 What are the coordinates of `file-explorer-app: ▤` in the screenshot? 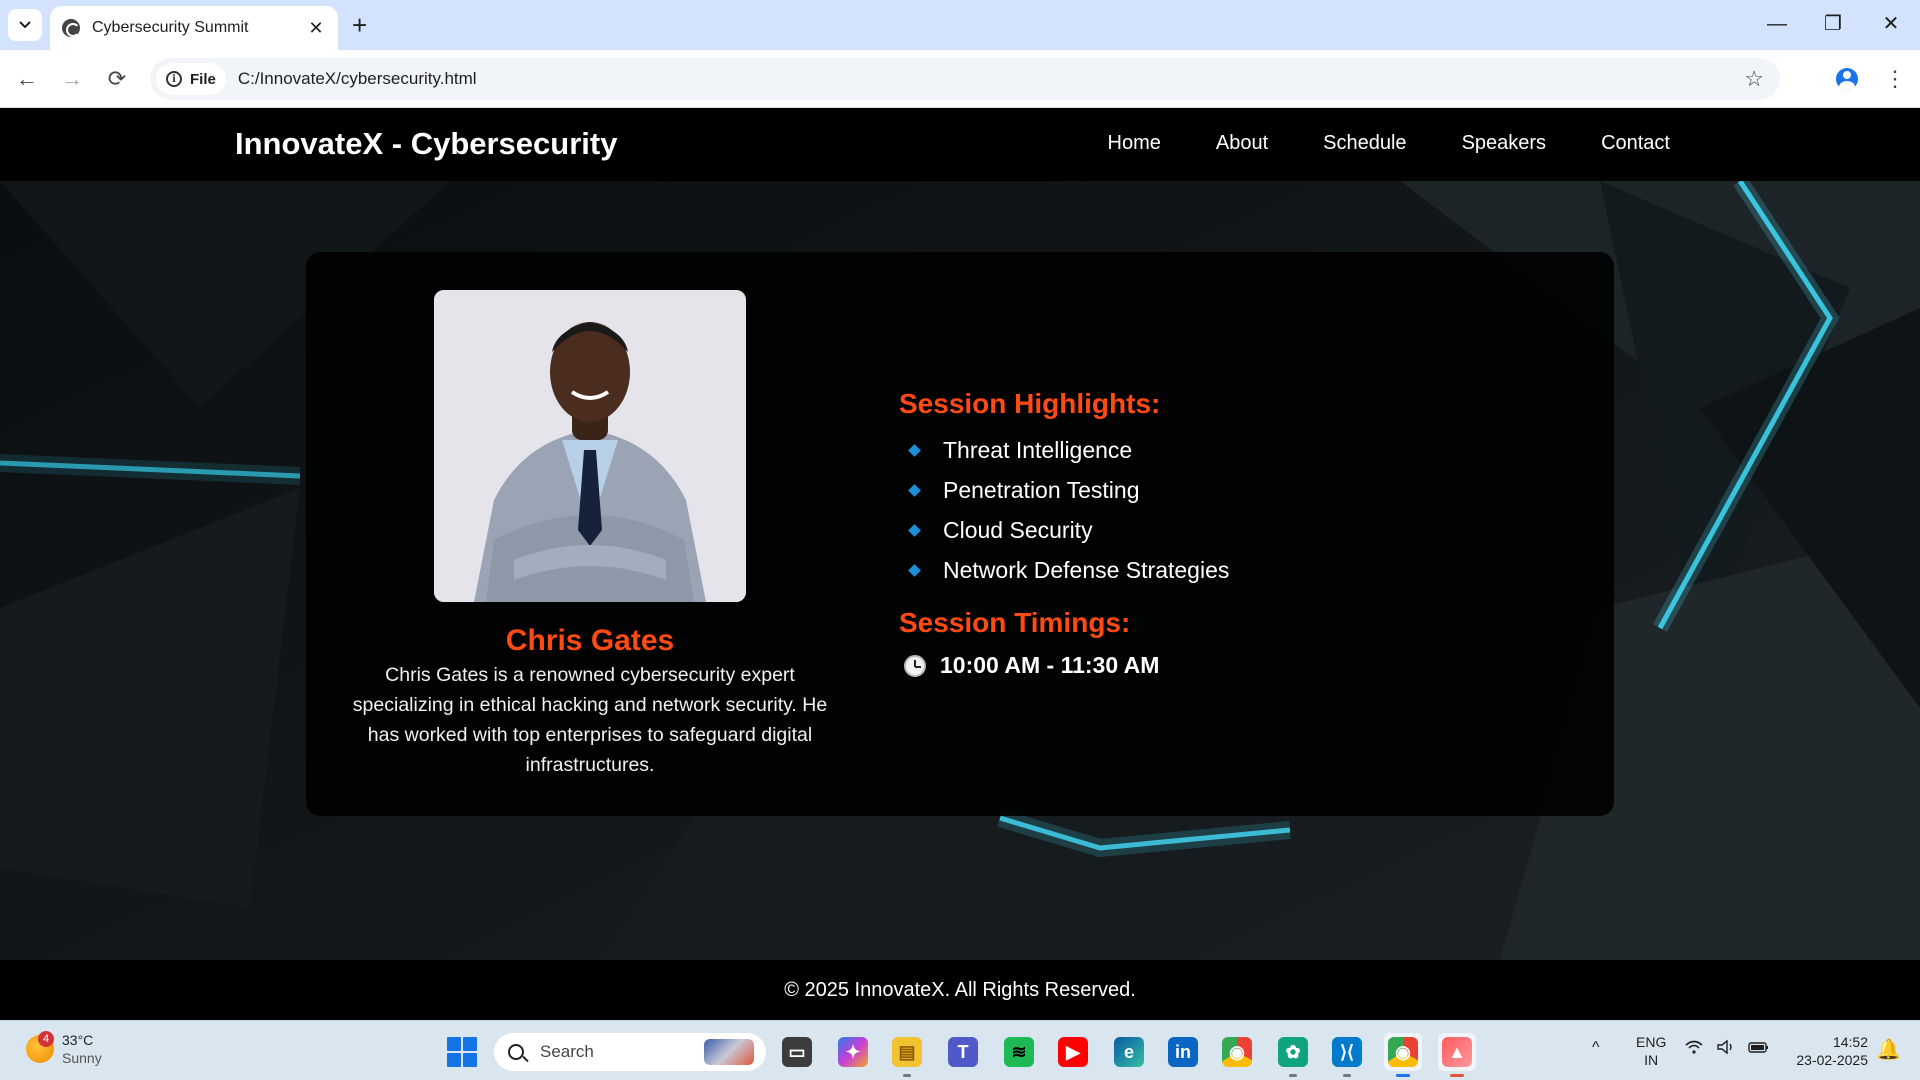 It's located at (907, 1055).